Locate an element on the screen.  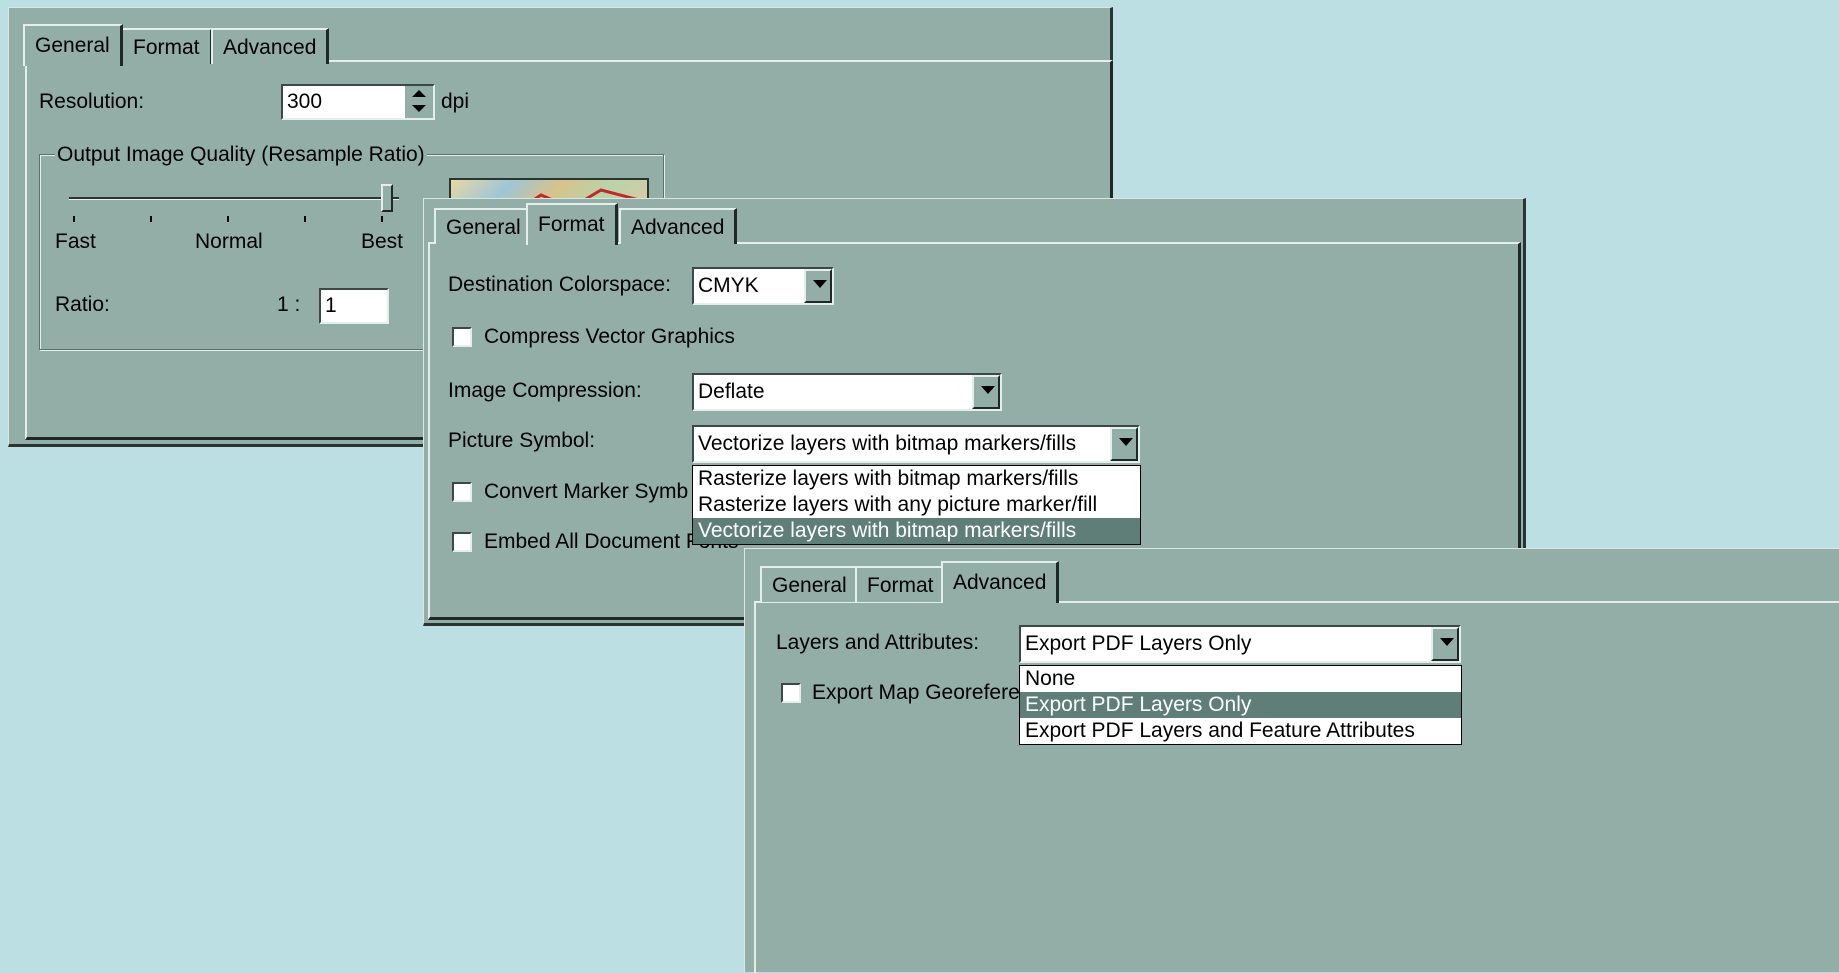
colorspace-select: CMYK is located at coordinates (763, 286).